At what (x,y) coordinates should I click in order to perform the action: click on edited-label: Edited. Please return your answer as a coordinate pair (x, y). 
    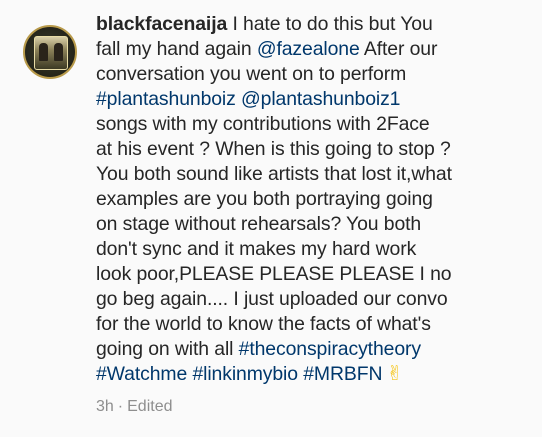
    Looking at the image, I should click on (150, 406).